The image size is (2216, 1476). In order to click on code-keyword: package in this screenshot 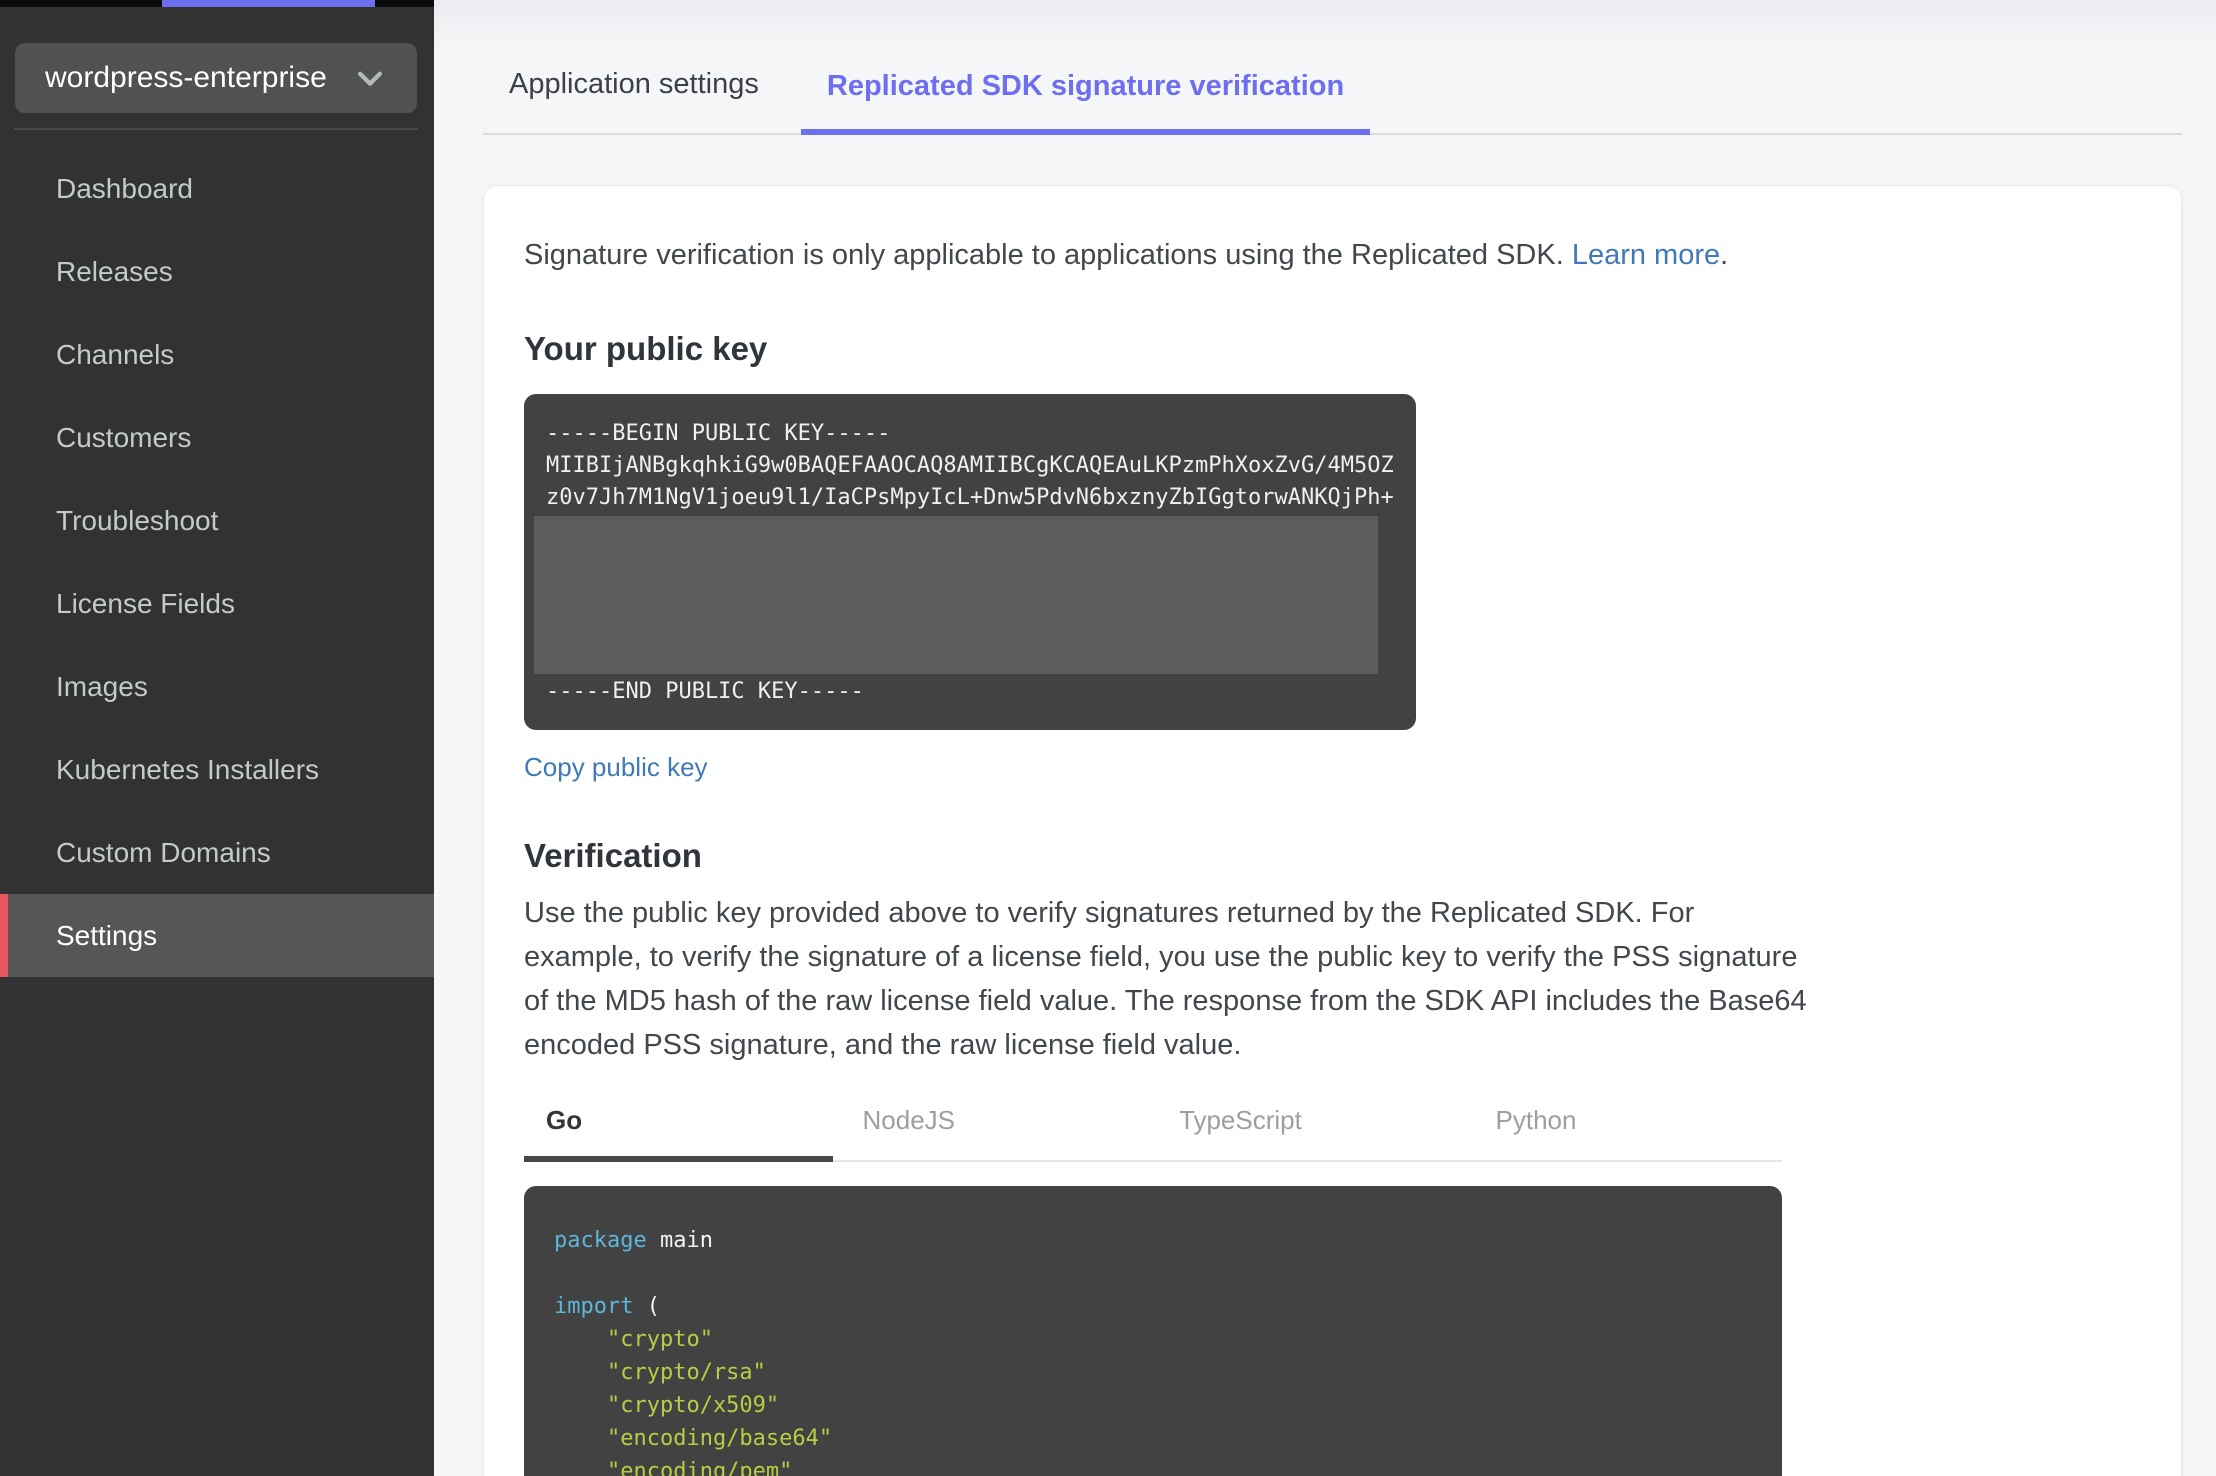, I will do `click(600, 1240)`.